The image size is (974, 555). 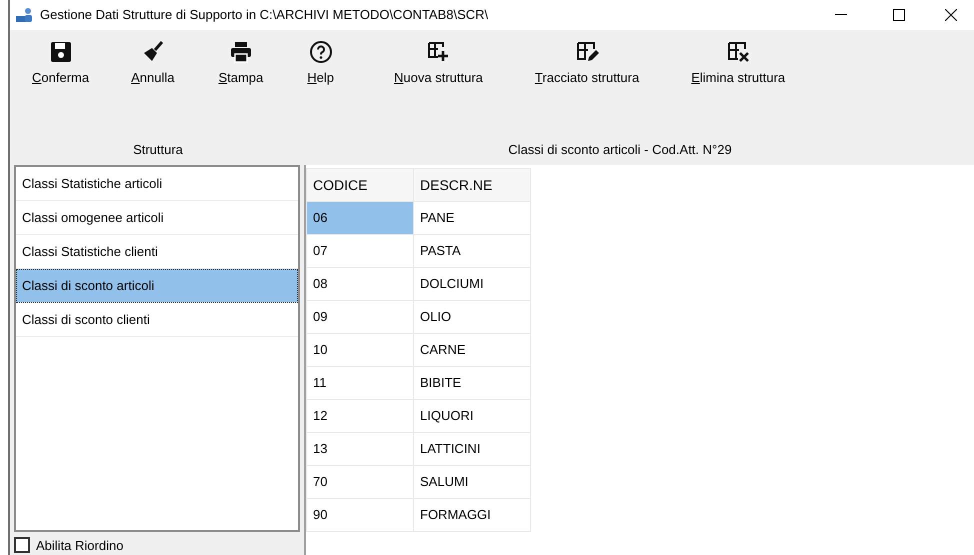 I want to click on table-cell: 10, so click(x=360, y=350).